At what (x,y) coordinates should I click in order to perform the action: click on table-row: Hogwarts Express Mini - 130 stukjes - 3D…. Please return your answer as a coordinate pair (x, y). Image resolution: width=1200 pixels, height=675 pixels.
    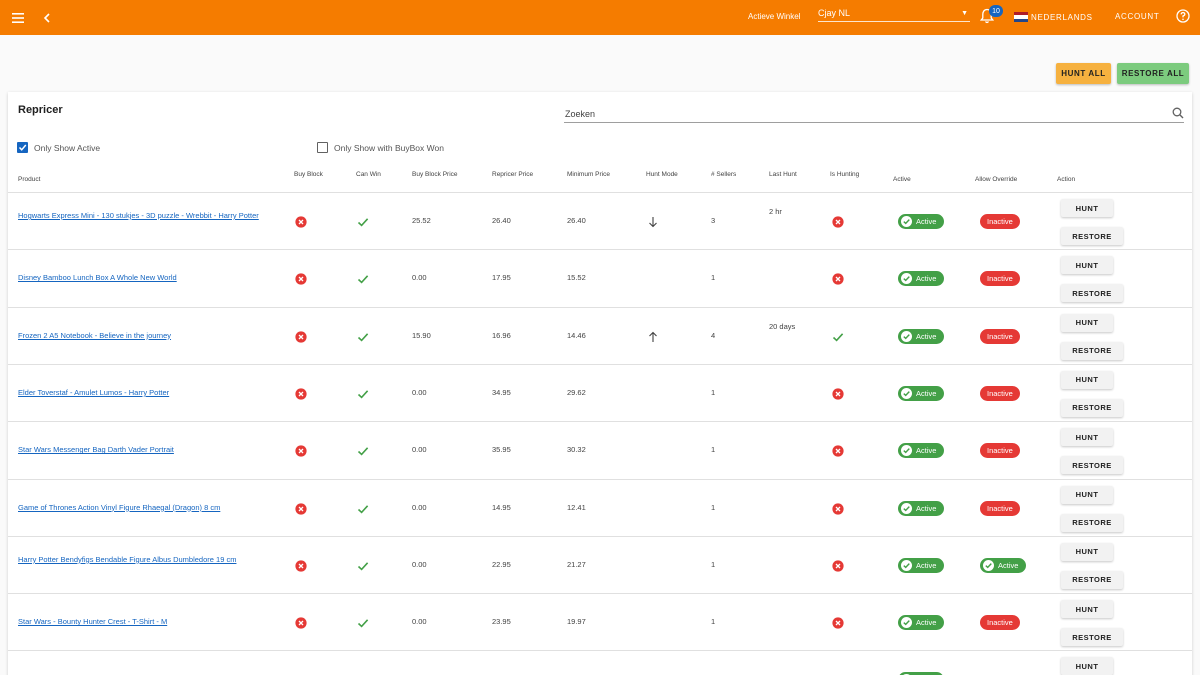
    Looking at the image, I should click on (600, 220).